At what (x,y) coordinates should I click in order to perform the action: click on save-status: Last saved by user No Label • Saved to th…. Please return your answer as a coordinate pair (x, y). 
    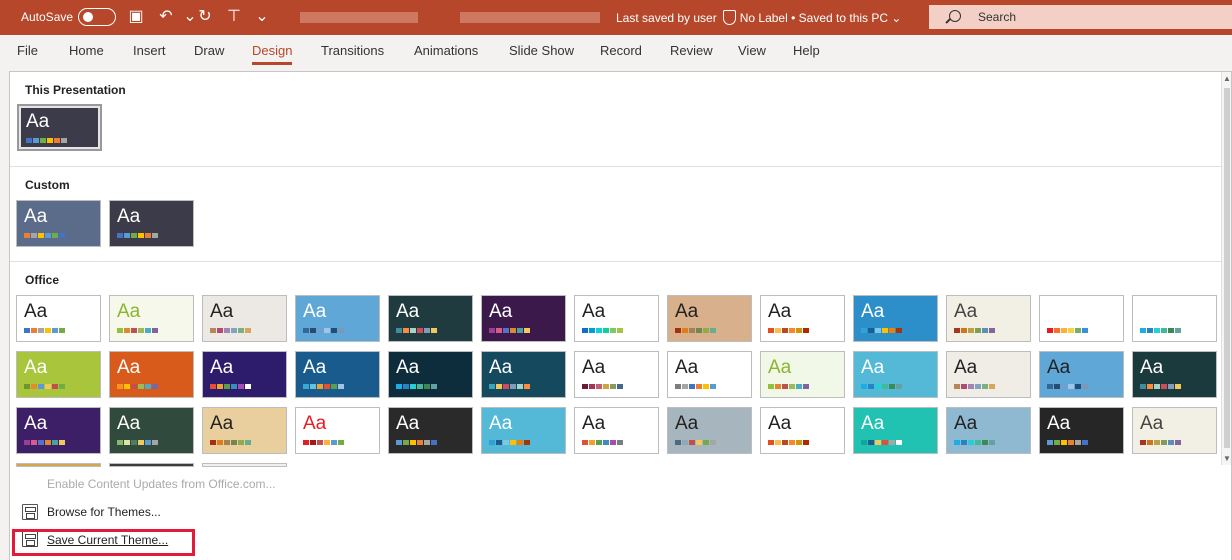
    Looking at the image, I should click on (758, 17).